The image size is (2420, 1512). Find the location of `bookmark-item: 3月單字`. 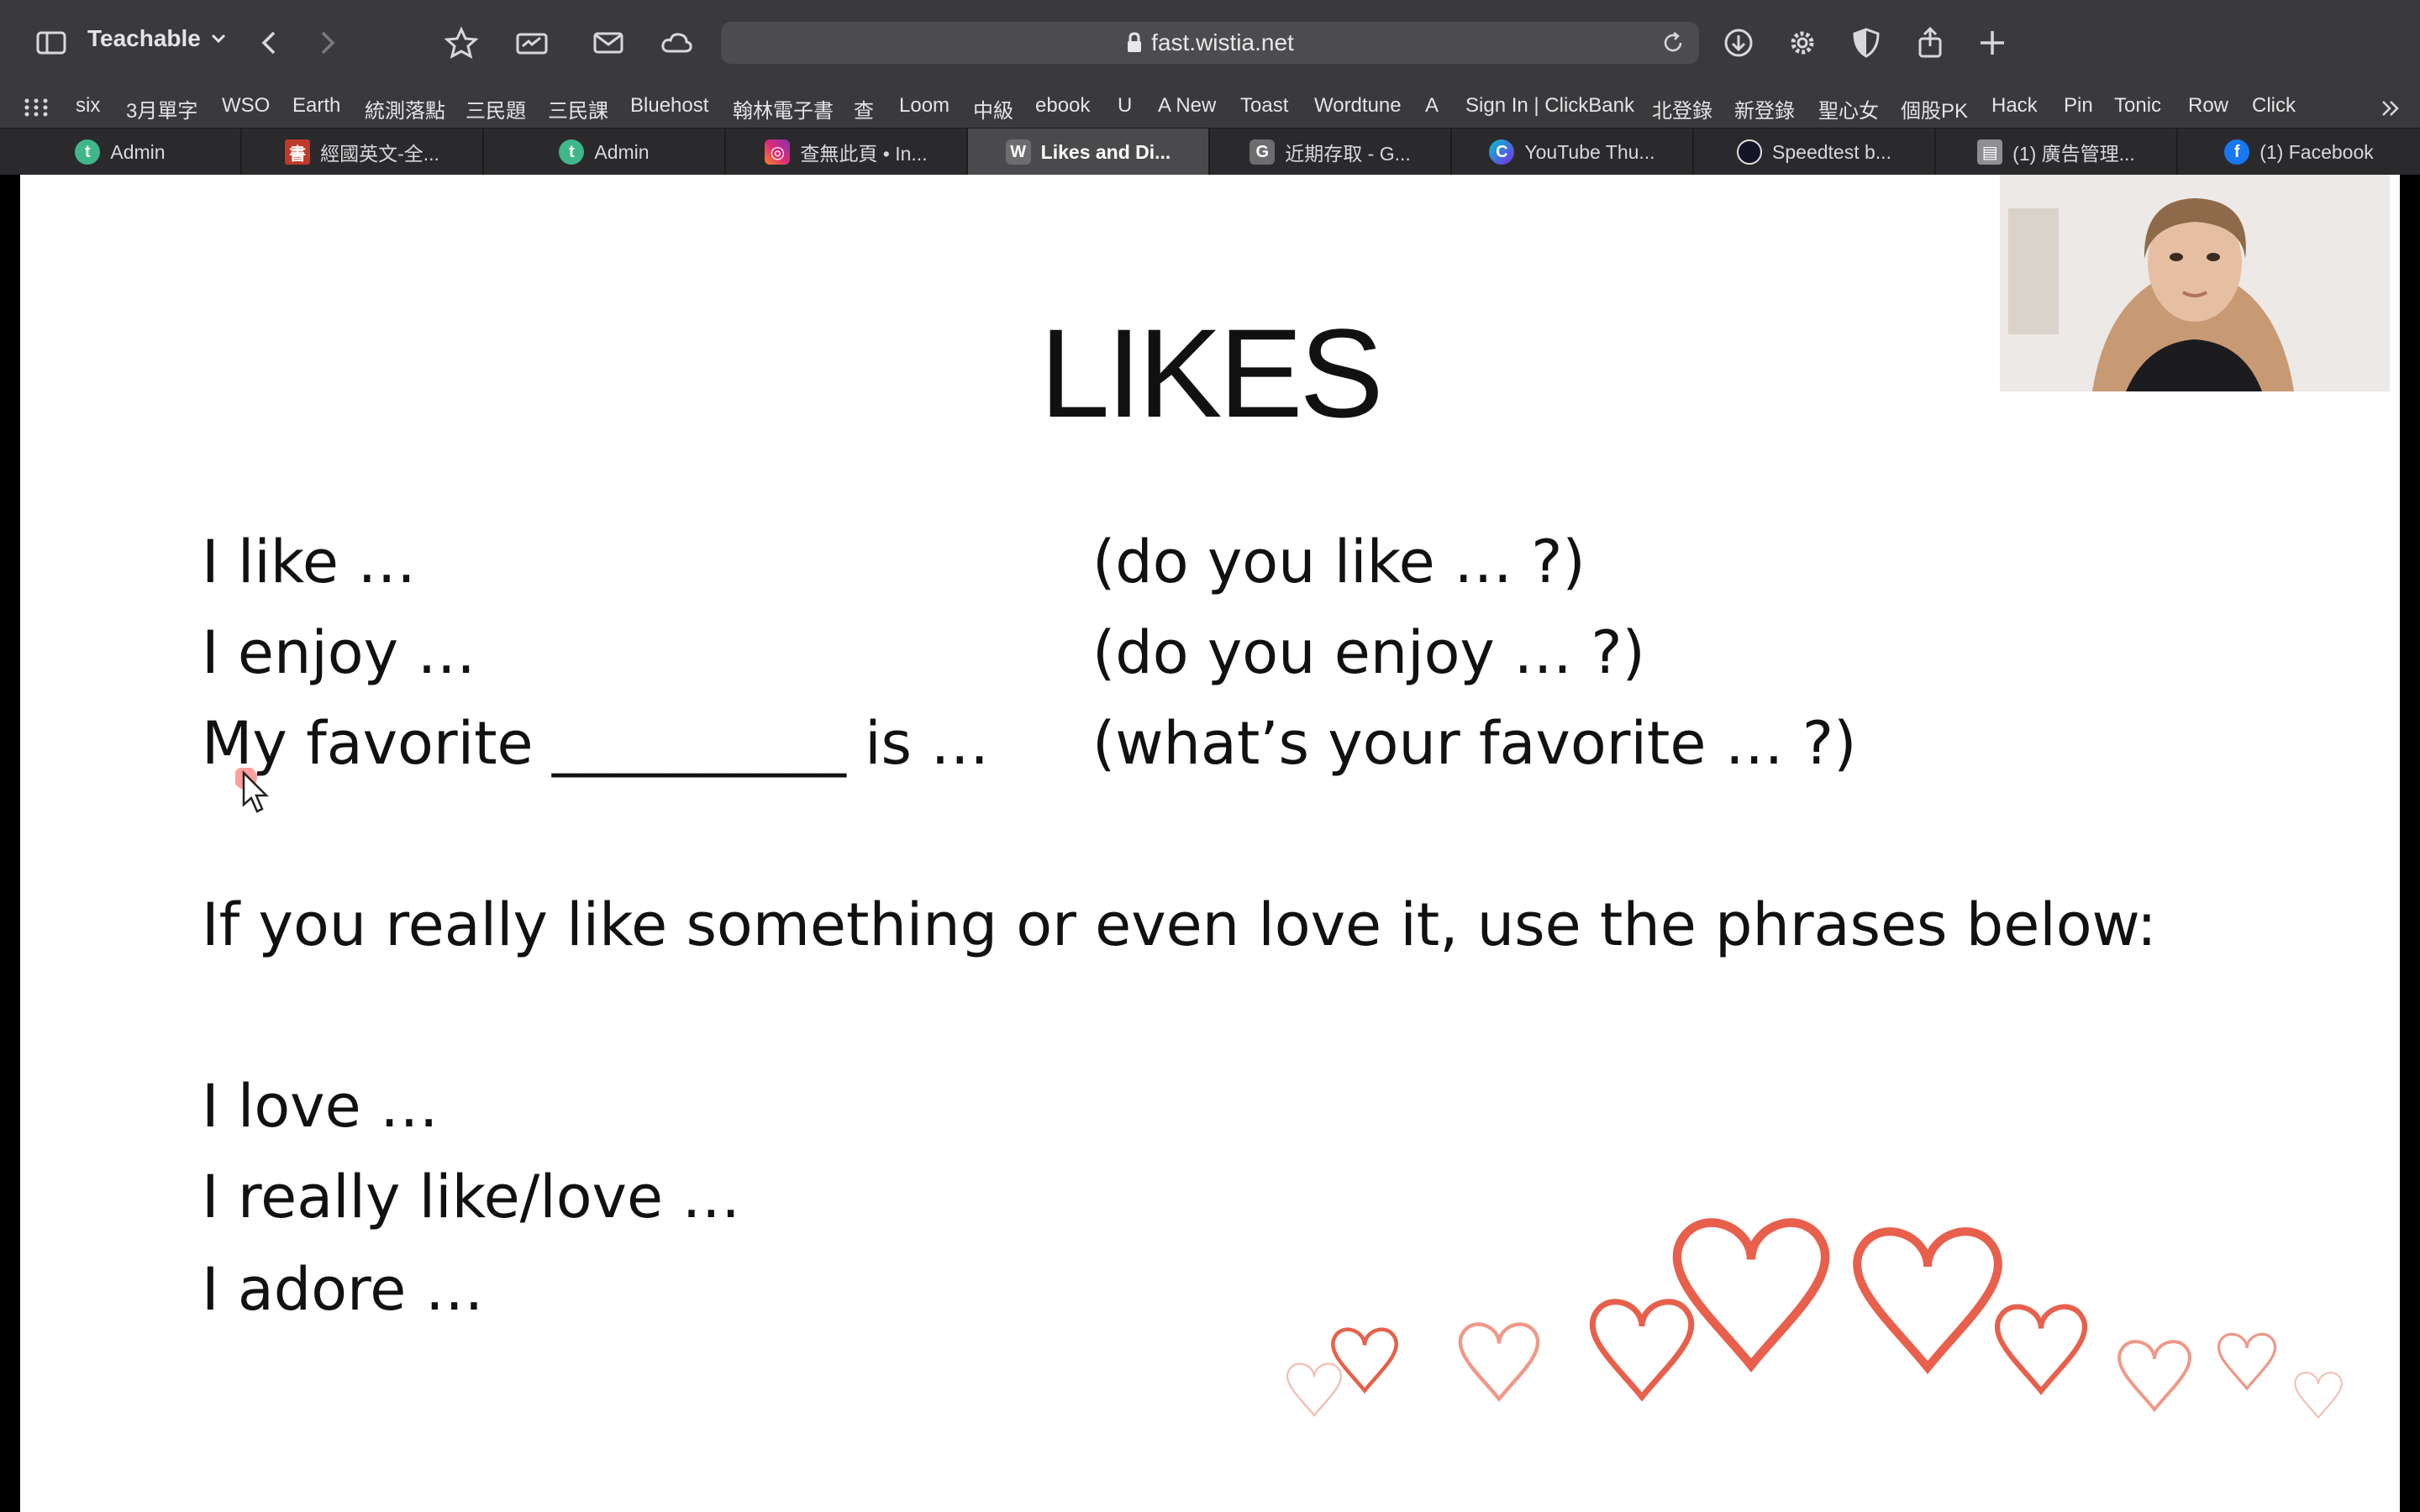

bookmark-item: 3月單字 is located at coordinates (161, 108).